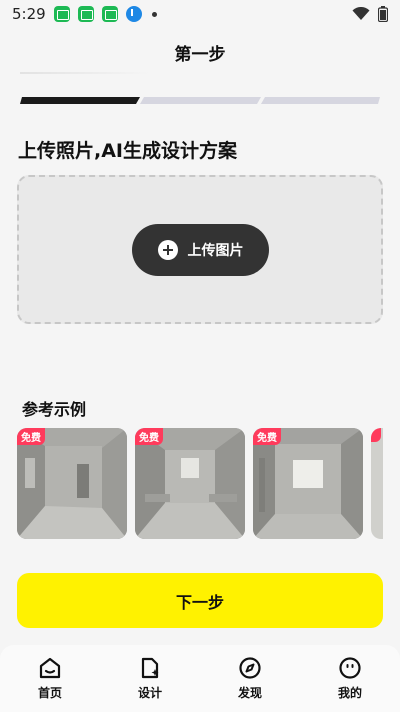 This screenshot has height=712, width=400. I want to click on design-icon, so click(150, 668).